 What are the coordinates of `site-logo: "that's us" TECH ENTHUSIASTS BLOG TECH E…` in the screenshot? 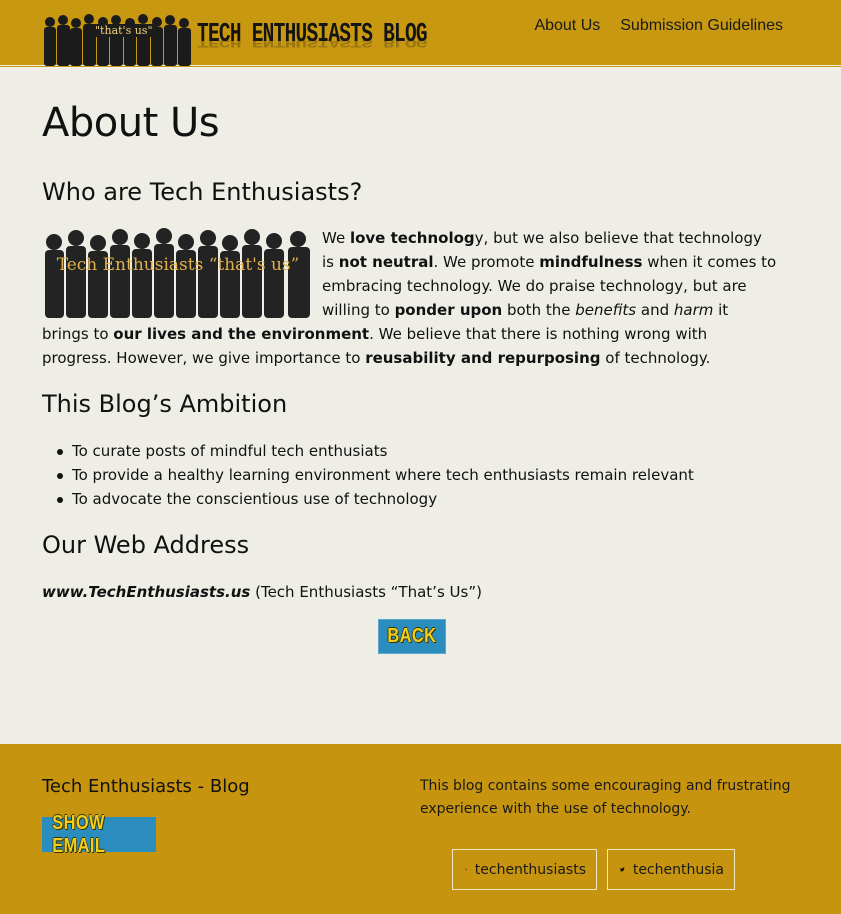 It's located at (235, 40).